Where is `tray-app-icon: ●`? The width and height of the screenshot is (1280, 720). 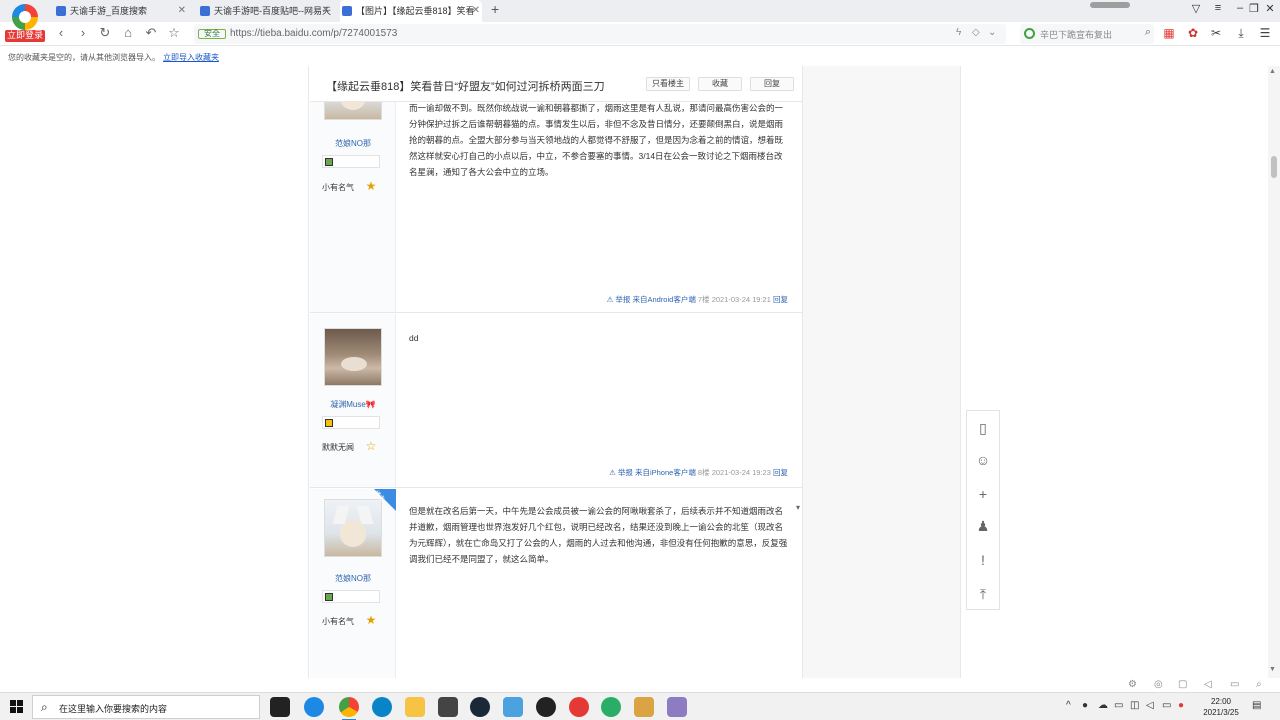
tray-app-icon: ● is located at coordinates (1181, 705).